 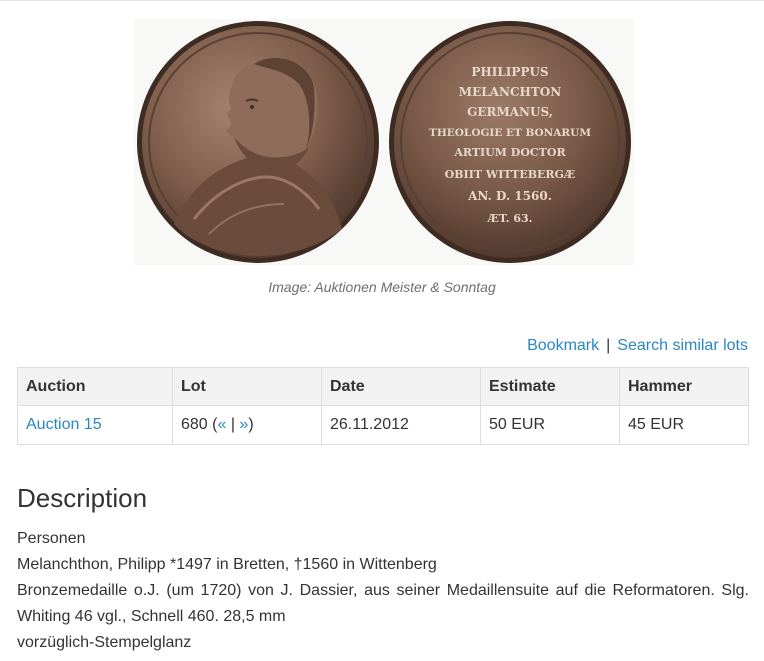 I want to click on column-header-lot: Lot, so click(x=247, y=386).